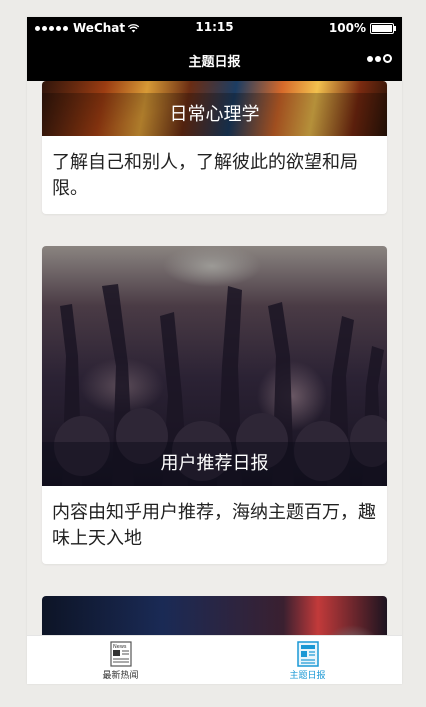 The height and width of the screenshot is (707, 426). Describe the element at coordinates (383, 28) in the screenshot. I see `battery-icon` at that location.